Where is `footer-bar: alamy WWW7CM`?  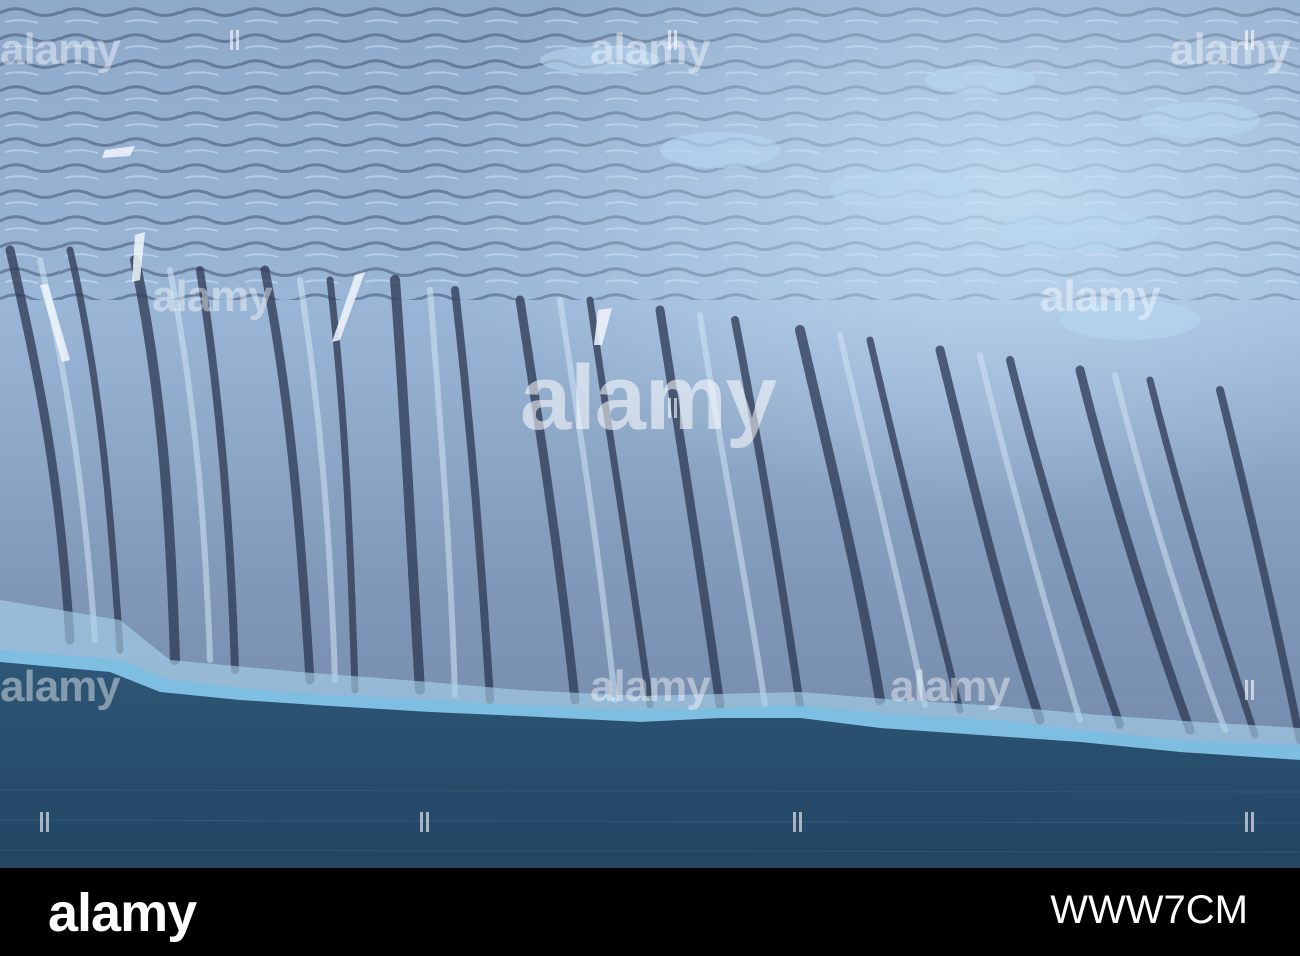 footer-bar: alamy WWW7CM is located at coordinates (650, 912).